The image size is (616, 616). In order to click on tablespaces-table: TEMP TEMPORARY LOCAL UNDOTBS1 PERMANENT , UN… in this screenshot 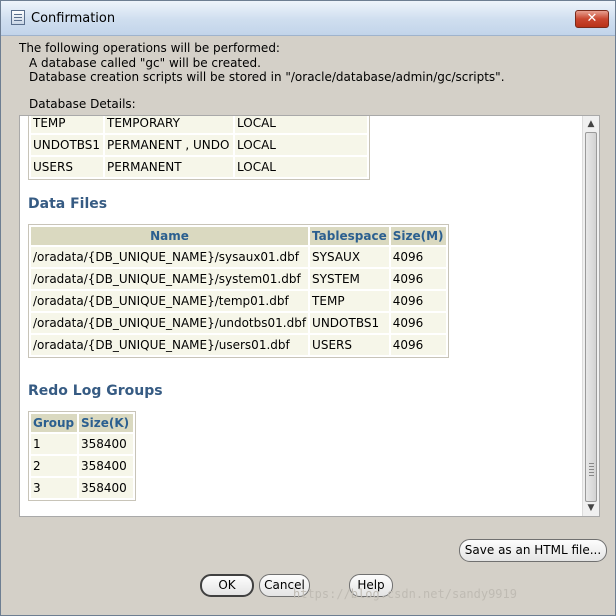, I will do `click(199, 148)`.